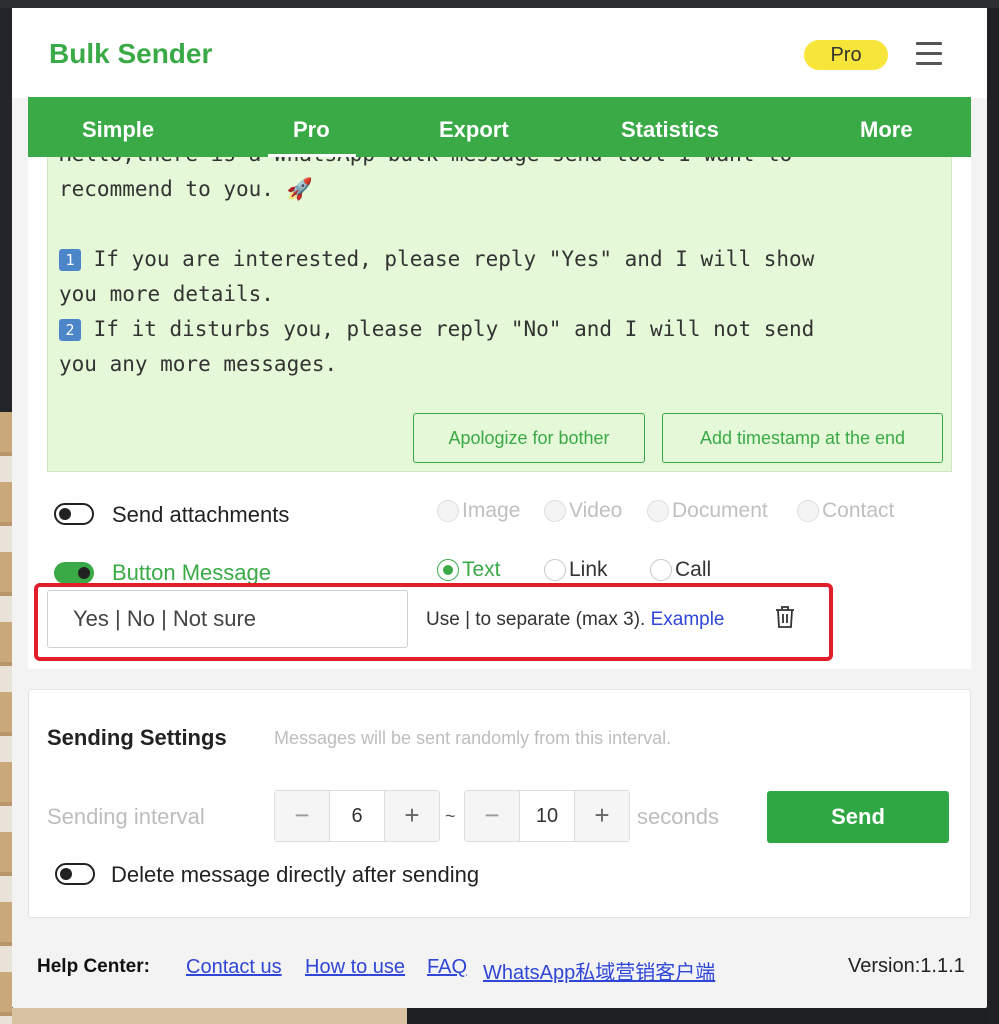 This screenshot has width=999, height=1024. Describe the element at coordinates (131, 53) in the screenshot. I see `brand-title: Bulk Sender` at that location.